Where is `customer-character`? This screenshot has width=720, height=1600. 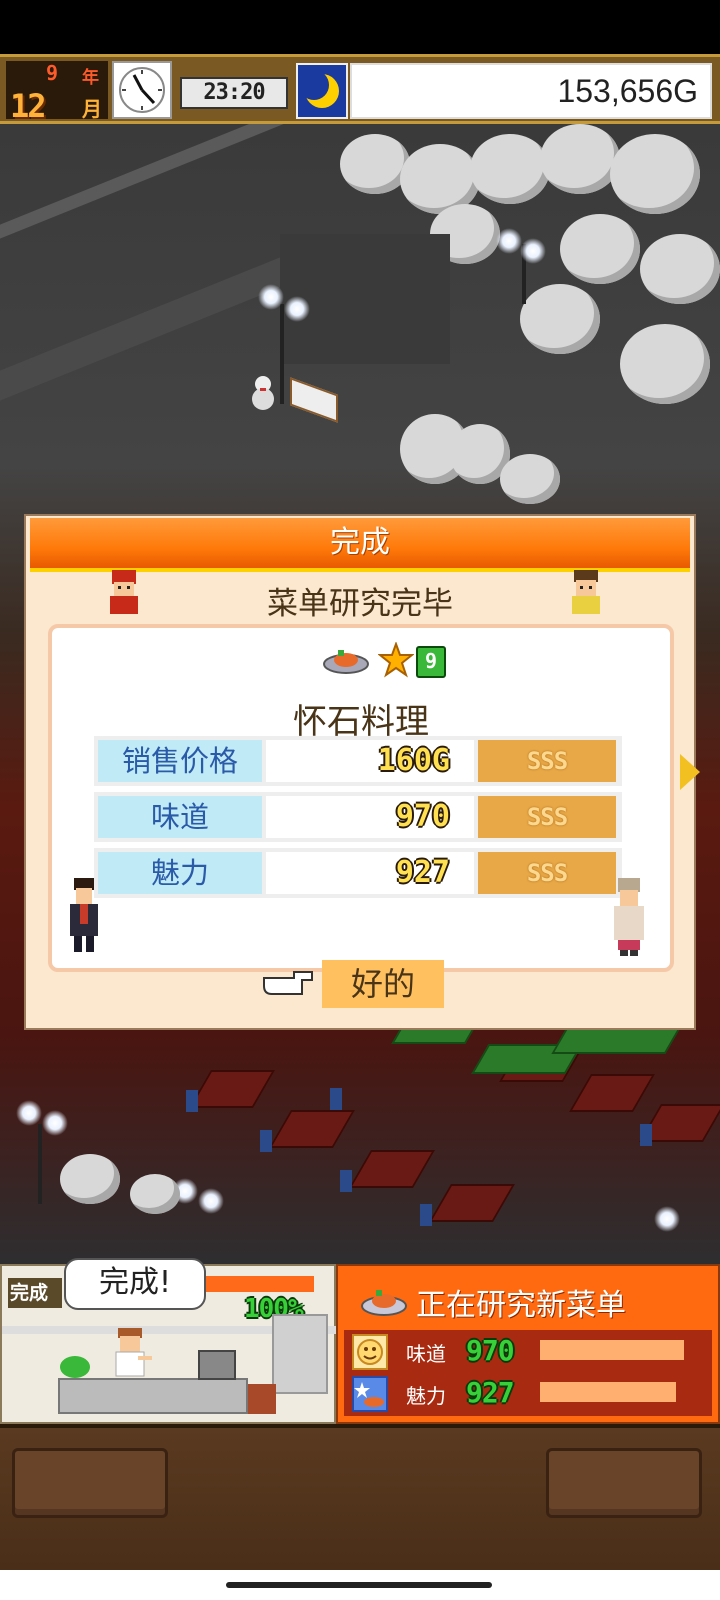 customer-character is located at coordinates (84, 915).